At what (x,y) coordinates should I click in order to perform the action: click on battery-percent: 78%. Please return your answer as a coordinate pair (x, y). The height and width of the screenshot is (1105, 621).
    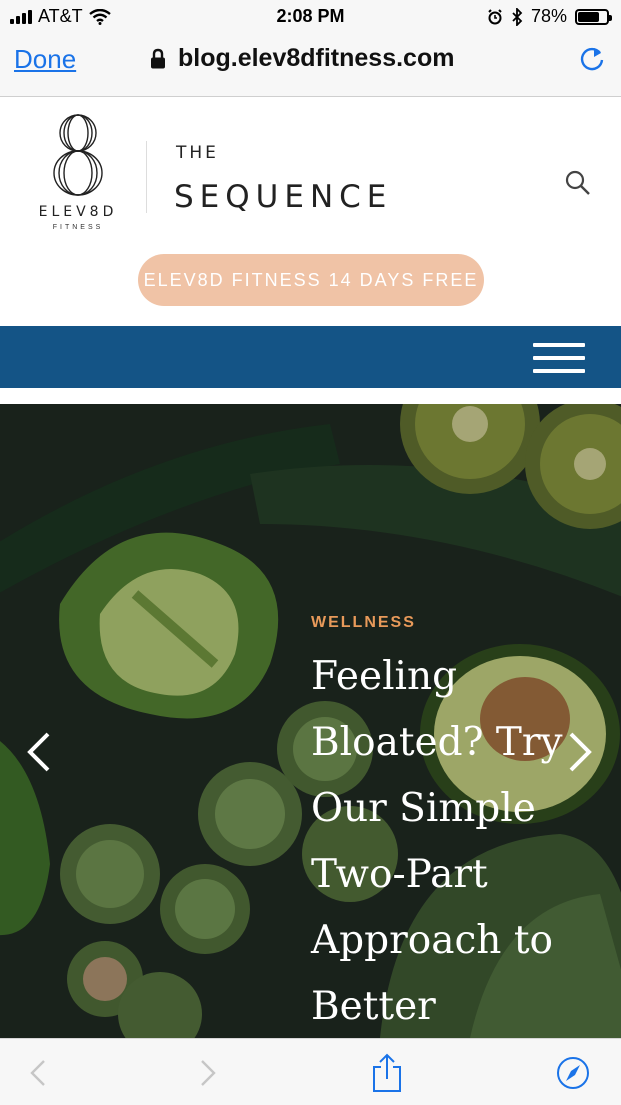
    Looking at the image, I should click on (548, 16).